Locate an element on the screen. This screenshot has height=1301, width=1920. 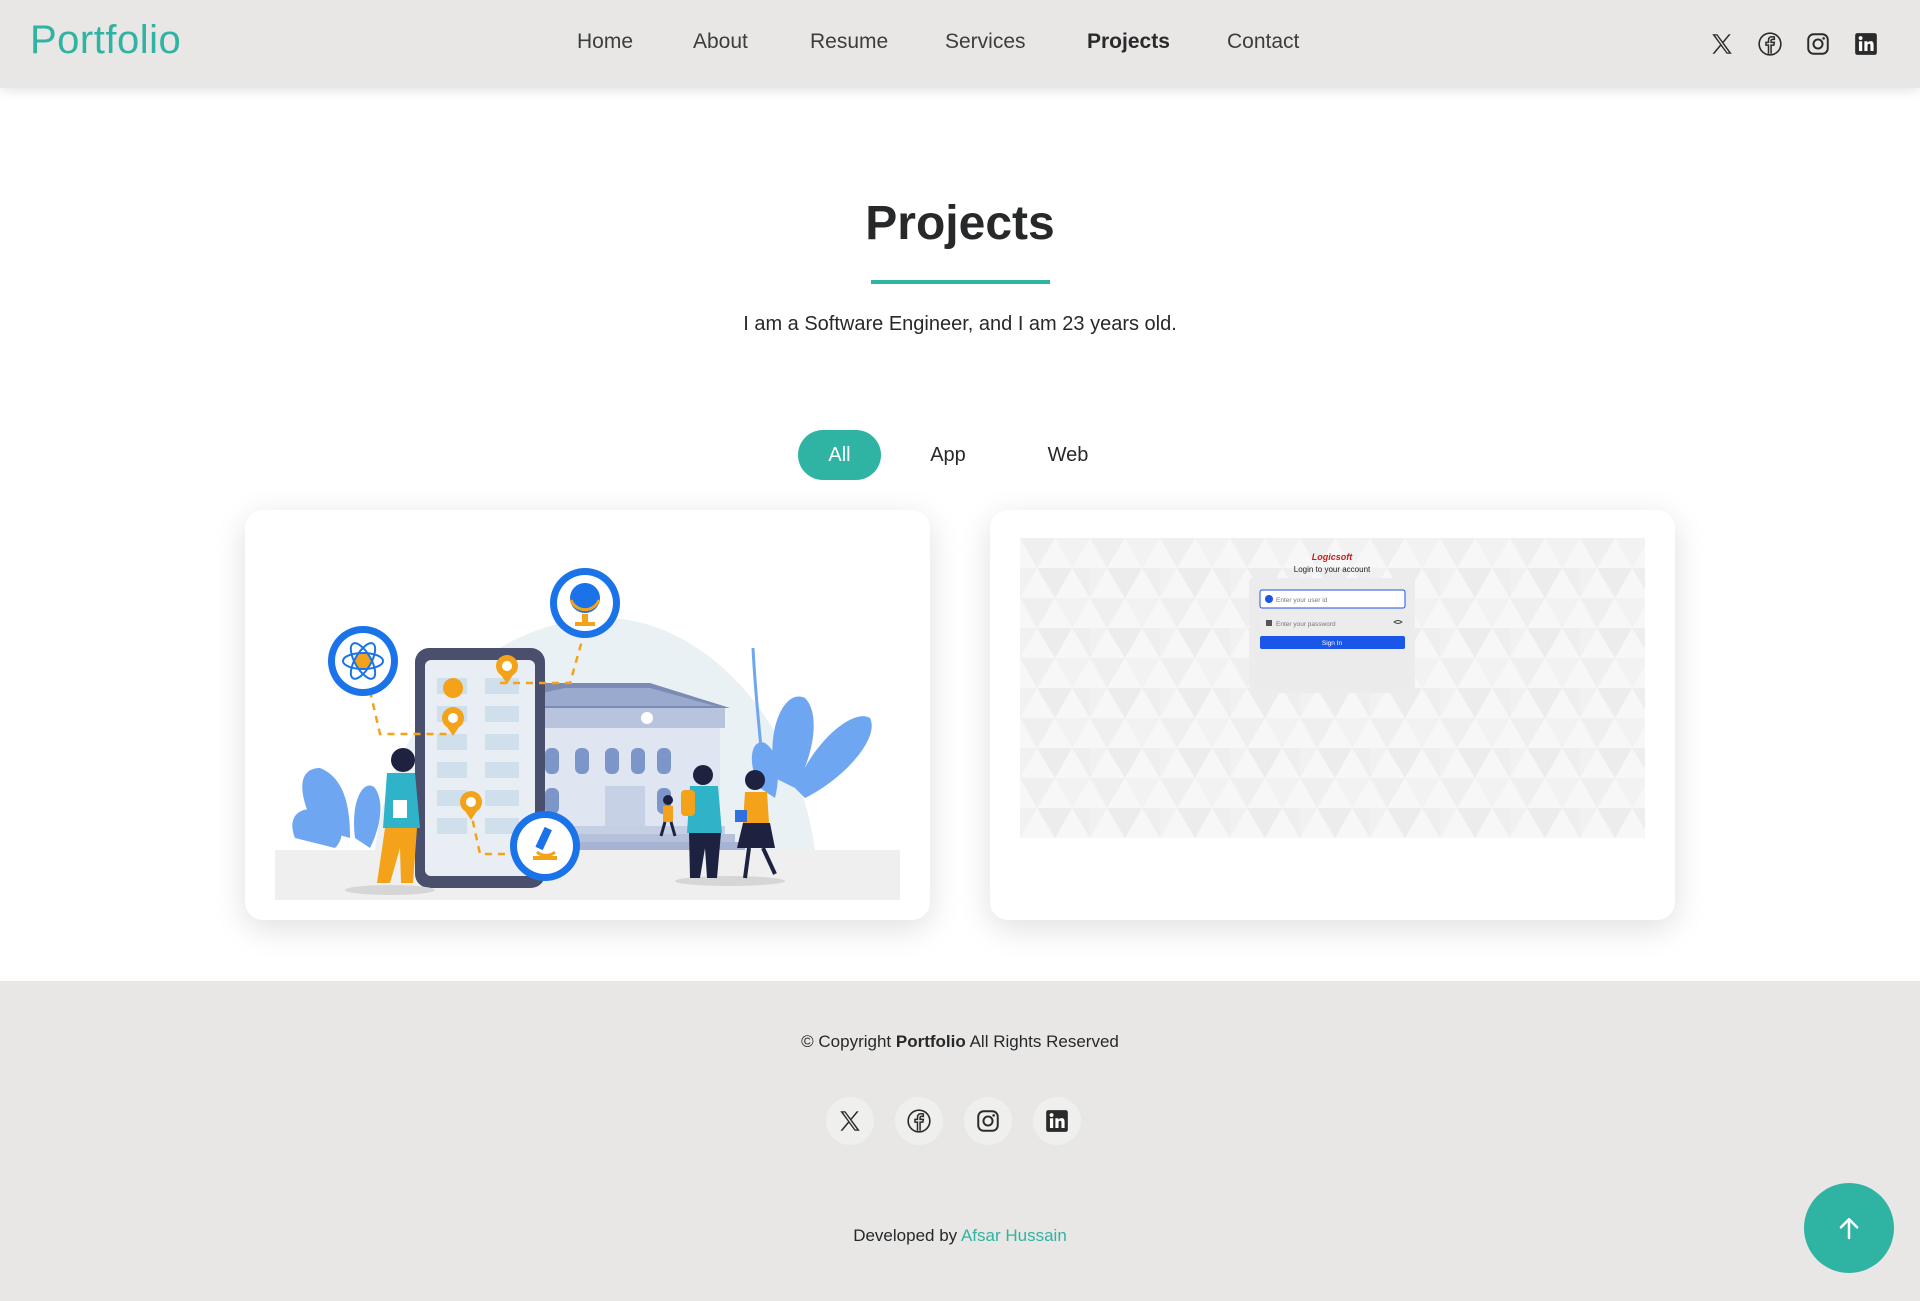
login-heading: Login to your account is located at coordinates (1332, 569).